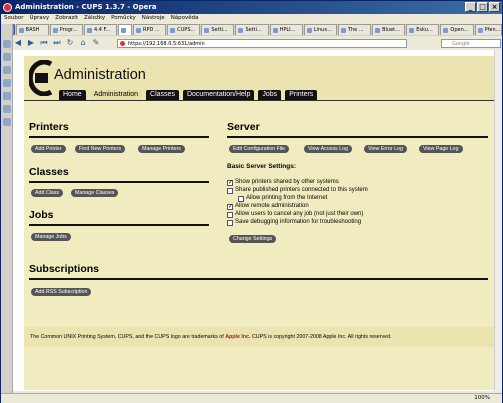  I want to click on menu-zobrazit: Zobrazit, so click(66, 18).